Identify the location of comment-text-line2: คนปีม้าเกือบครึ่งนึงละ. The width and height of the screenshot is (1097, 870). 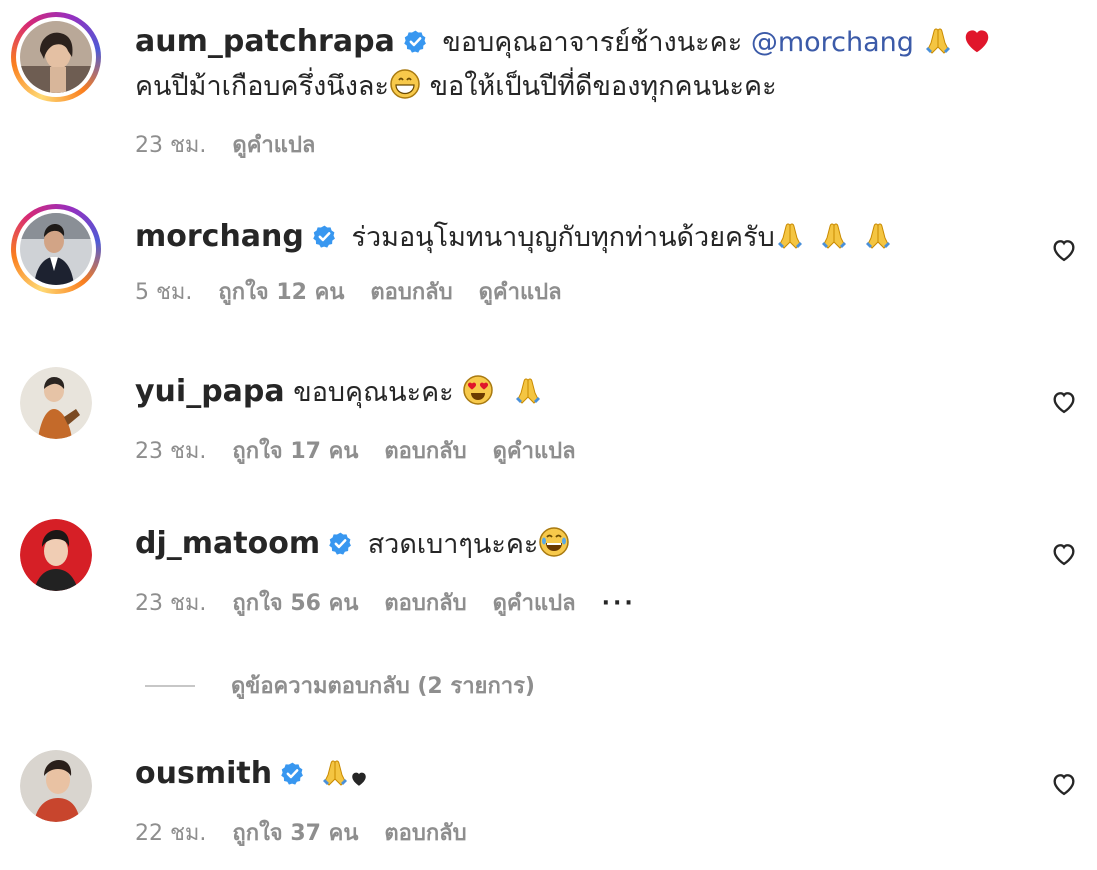
(262, 86).